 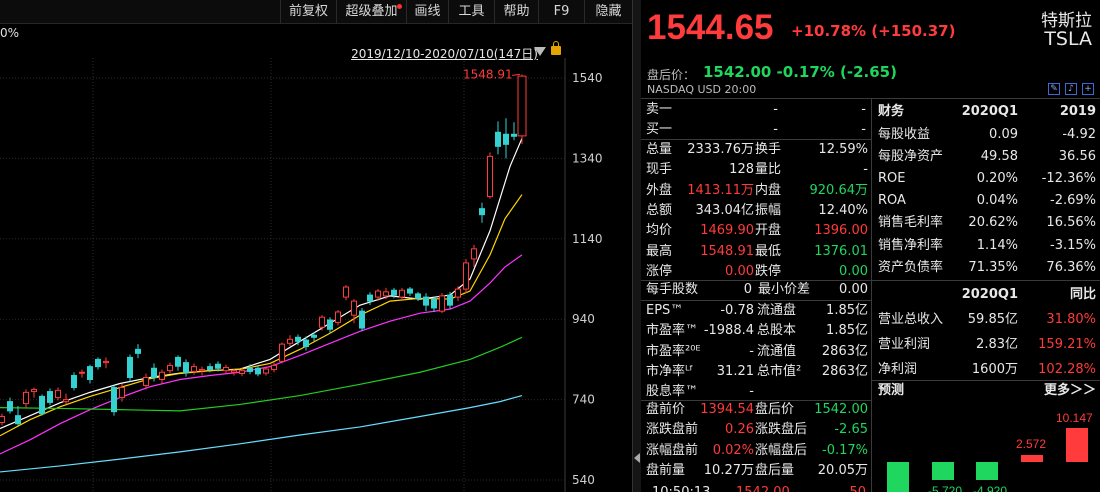 What do you see at coordinates (777, 310) in the screenshot?
I see `stat-label: 流通盘` at bounding box center [777, 310].